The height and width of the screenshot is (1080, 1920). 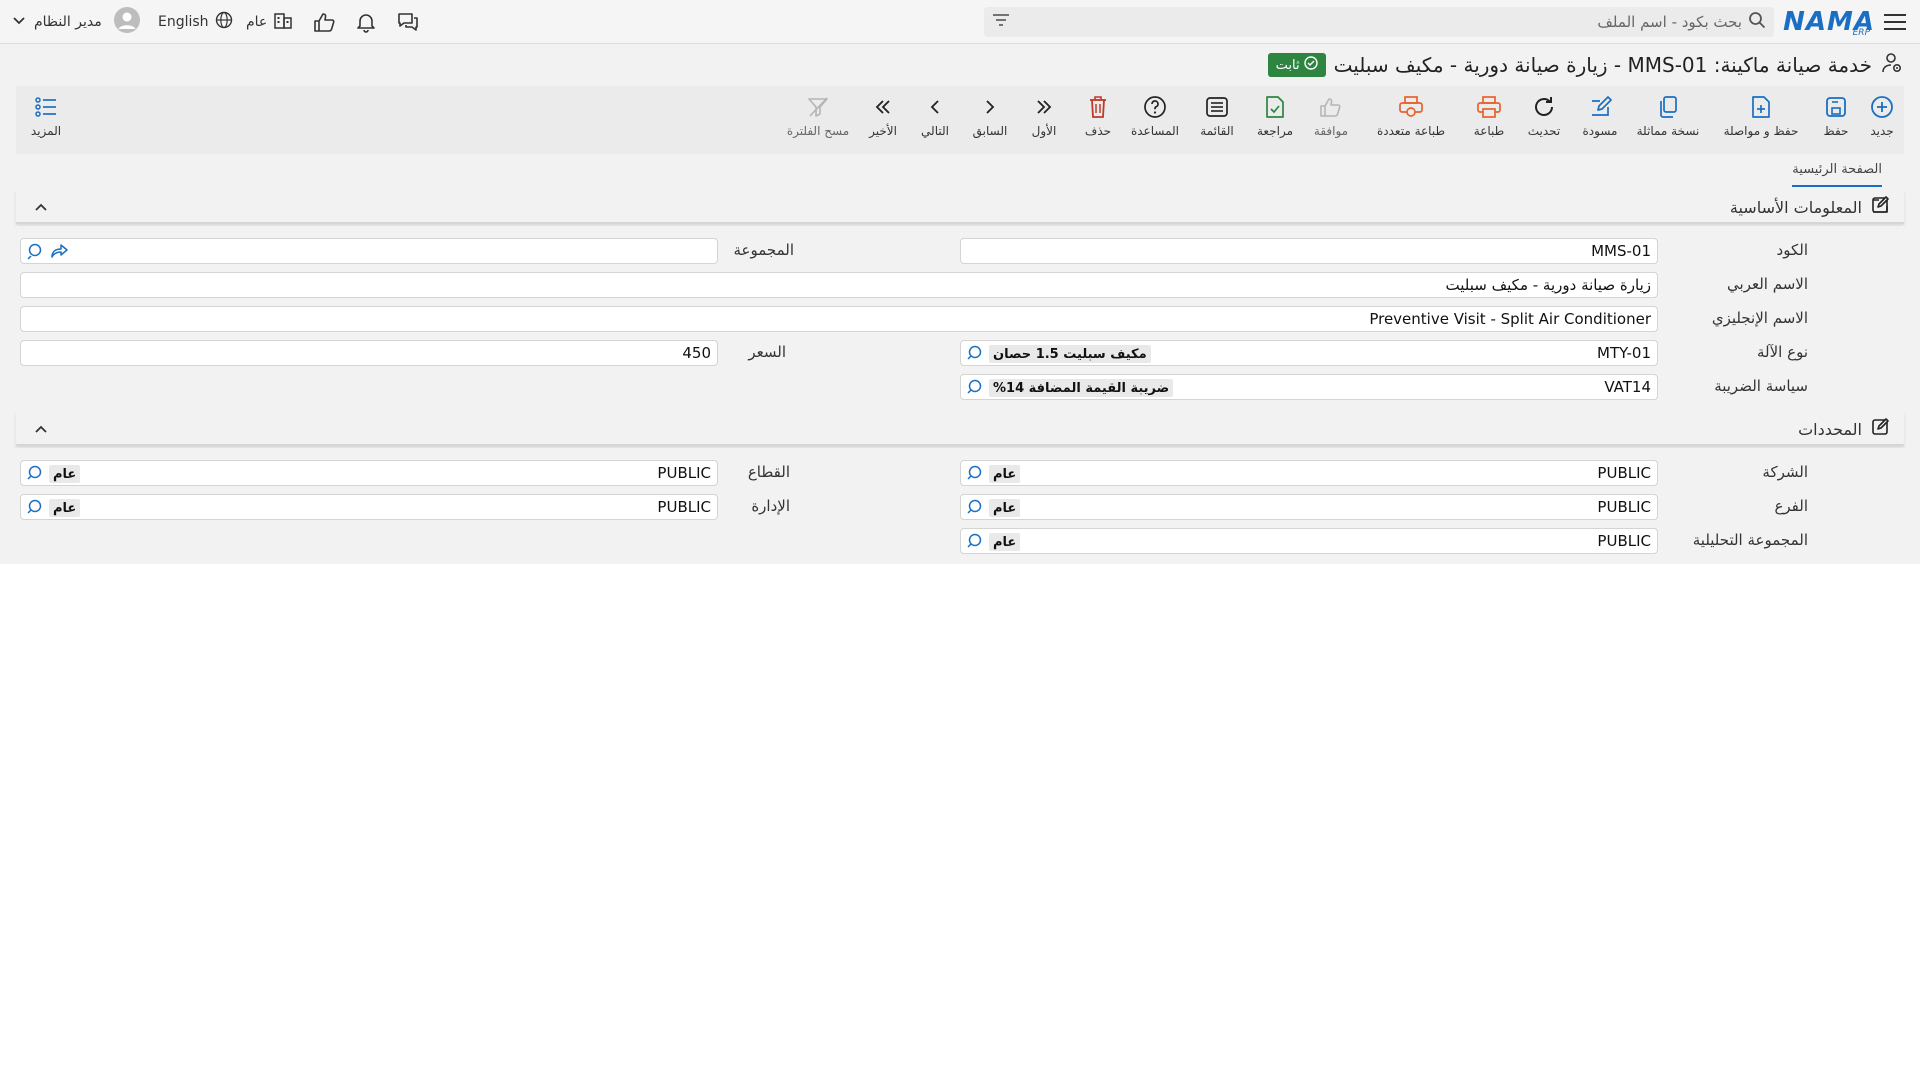 What do you see at coordinates (1044, 121) in the screenshot?
I see `first-button: الأول` at bounding box center [1044, 121].